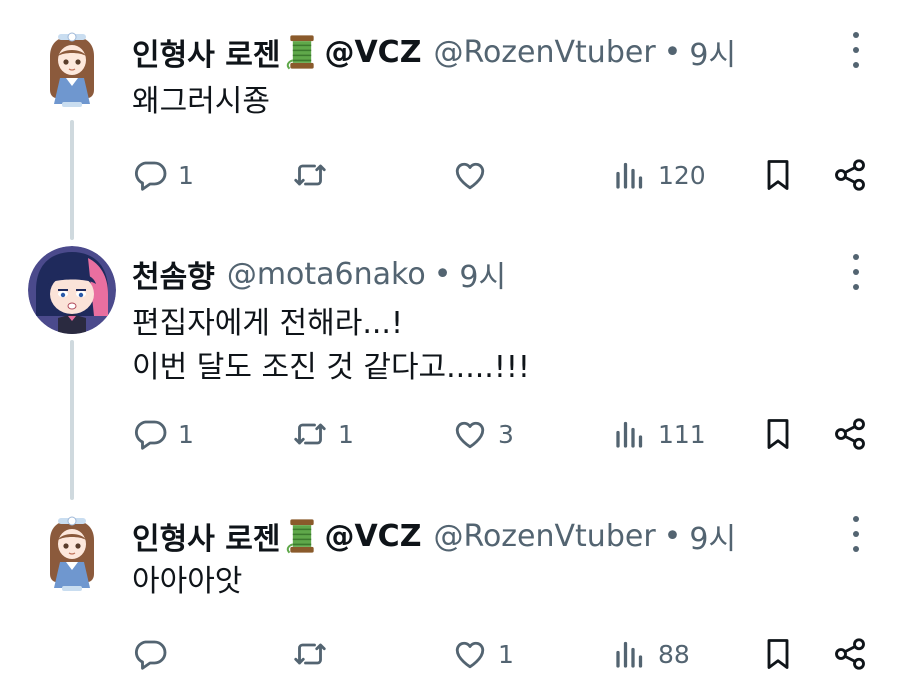  Describe the element at coordinates (506, 434) in the screenshot. I see `like-count: 3` at that location.